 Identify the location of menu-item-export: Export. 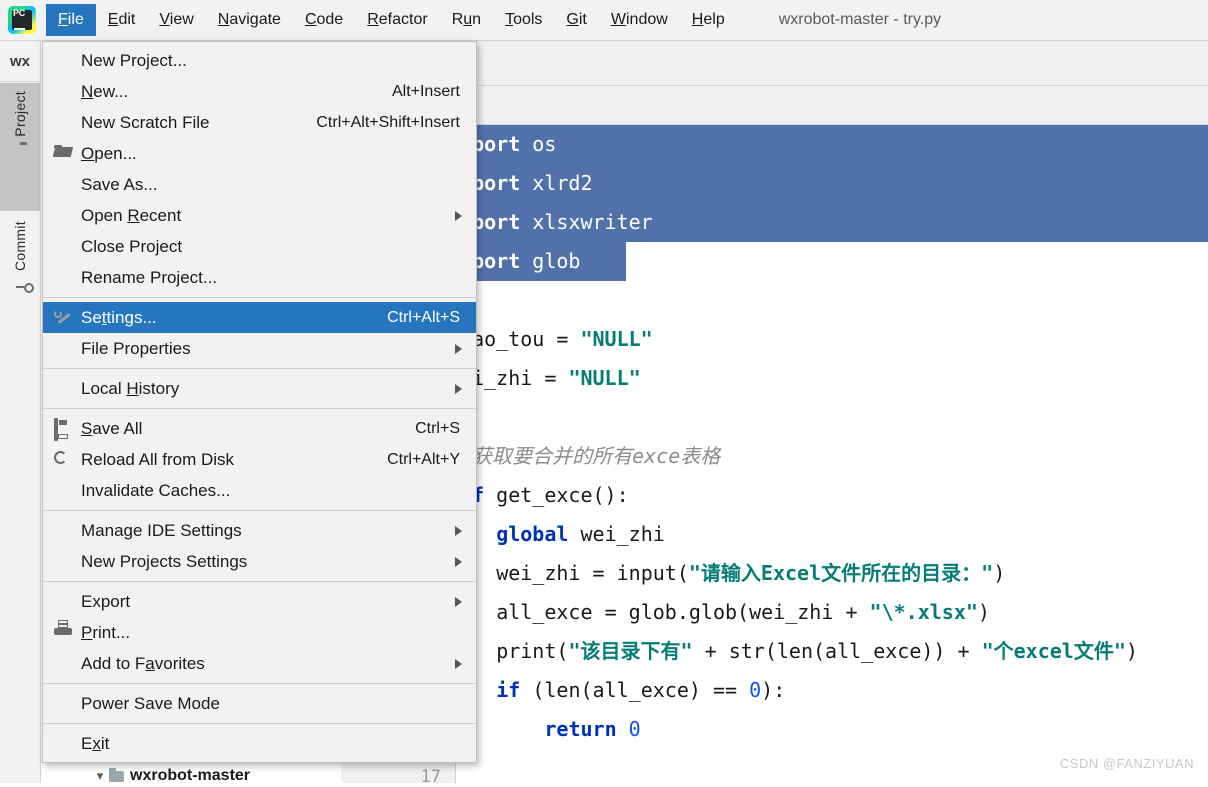
(259, 601).